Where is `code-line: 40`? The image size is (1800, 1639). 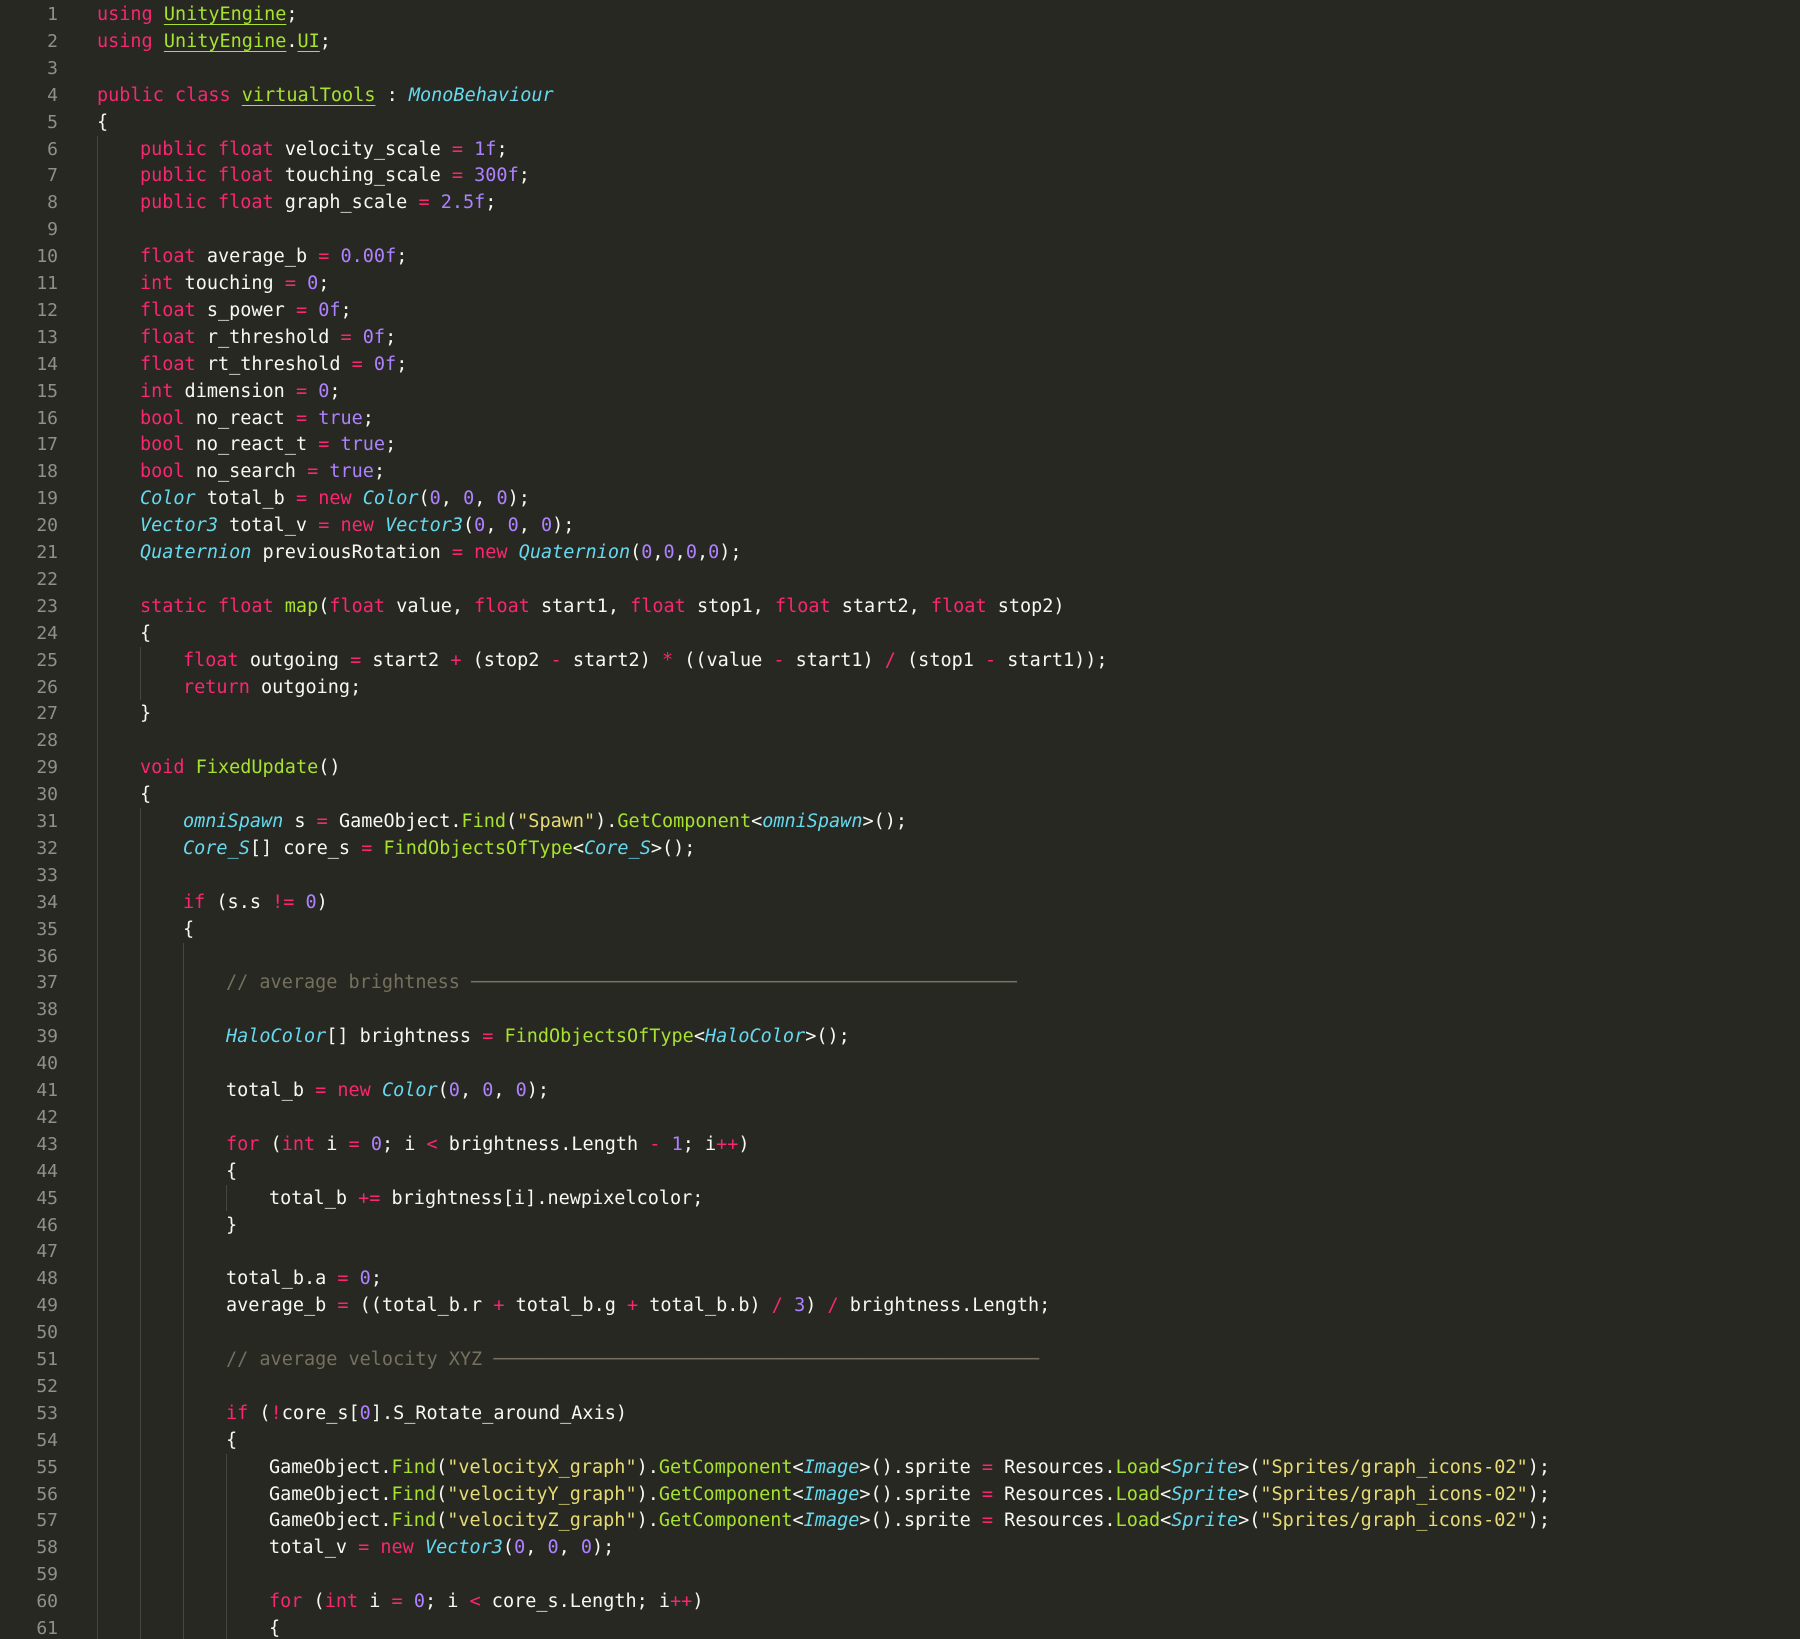 code-line: 40 is located at coordinates (900, 1063).